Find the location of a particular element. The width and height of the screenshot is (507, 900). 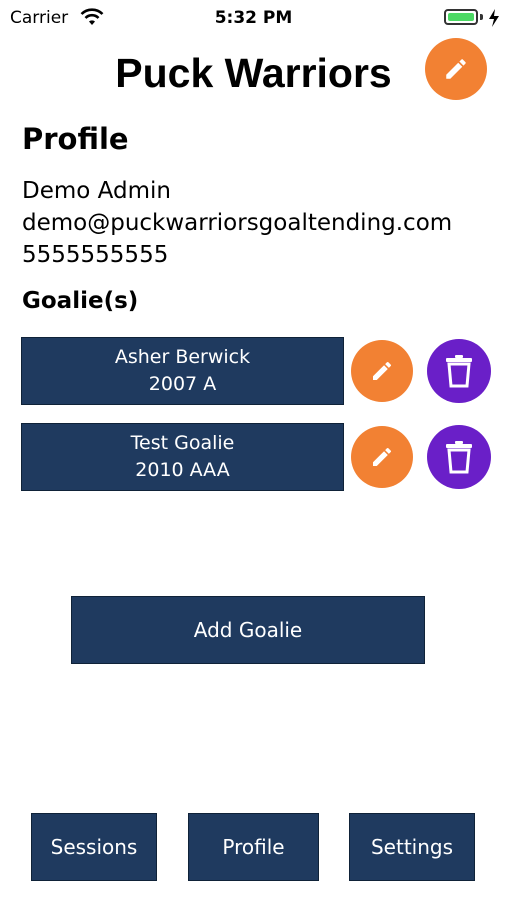

status-time: 5:32 PM is located at coordinates (253, 18).